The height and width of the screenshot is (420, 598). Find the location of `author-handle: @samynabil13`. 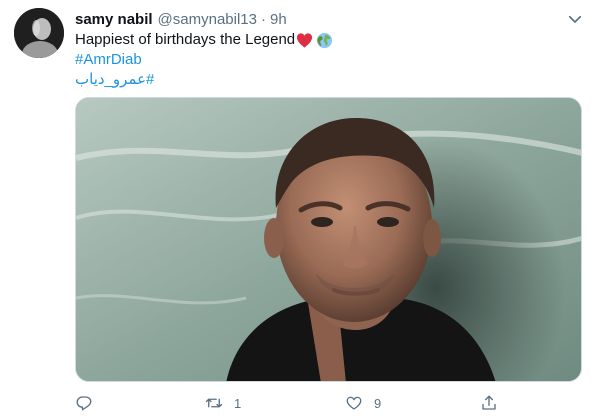

author-handle: @samynabil13 is located at coordinates (207, 19).